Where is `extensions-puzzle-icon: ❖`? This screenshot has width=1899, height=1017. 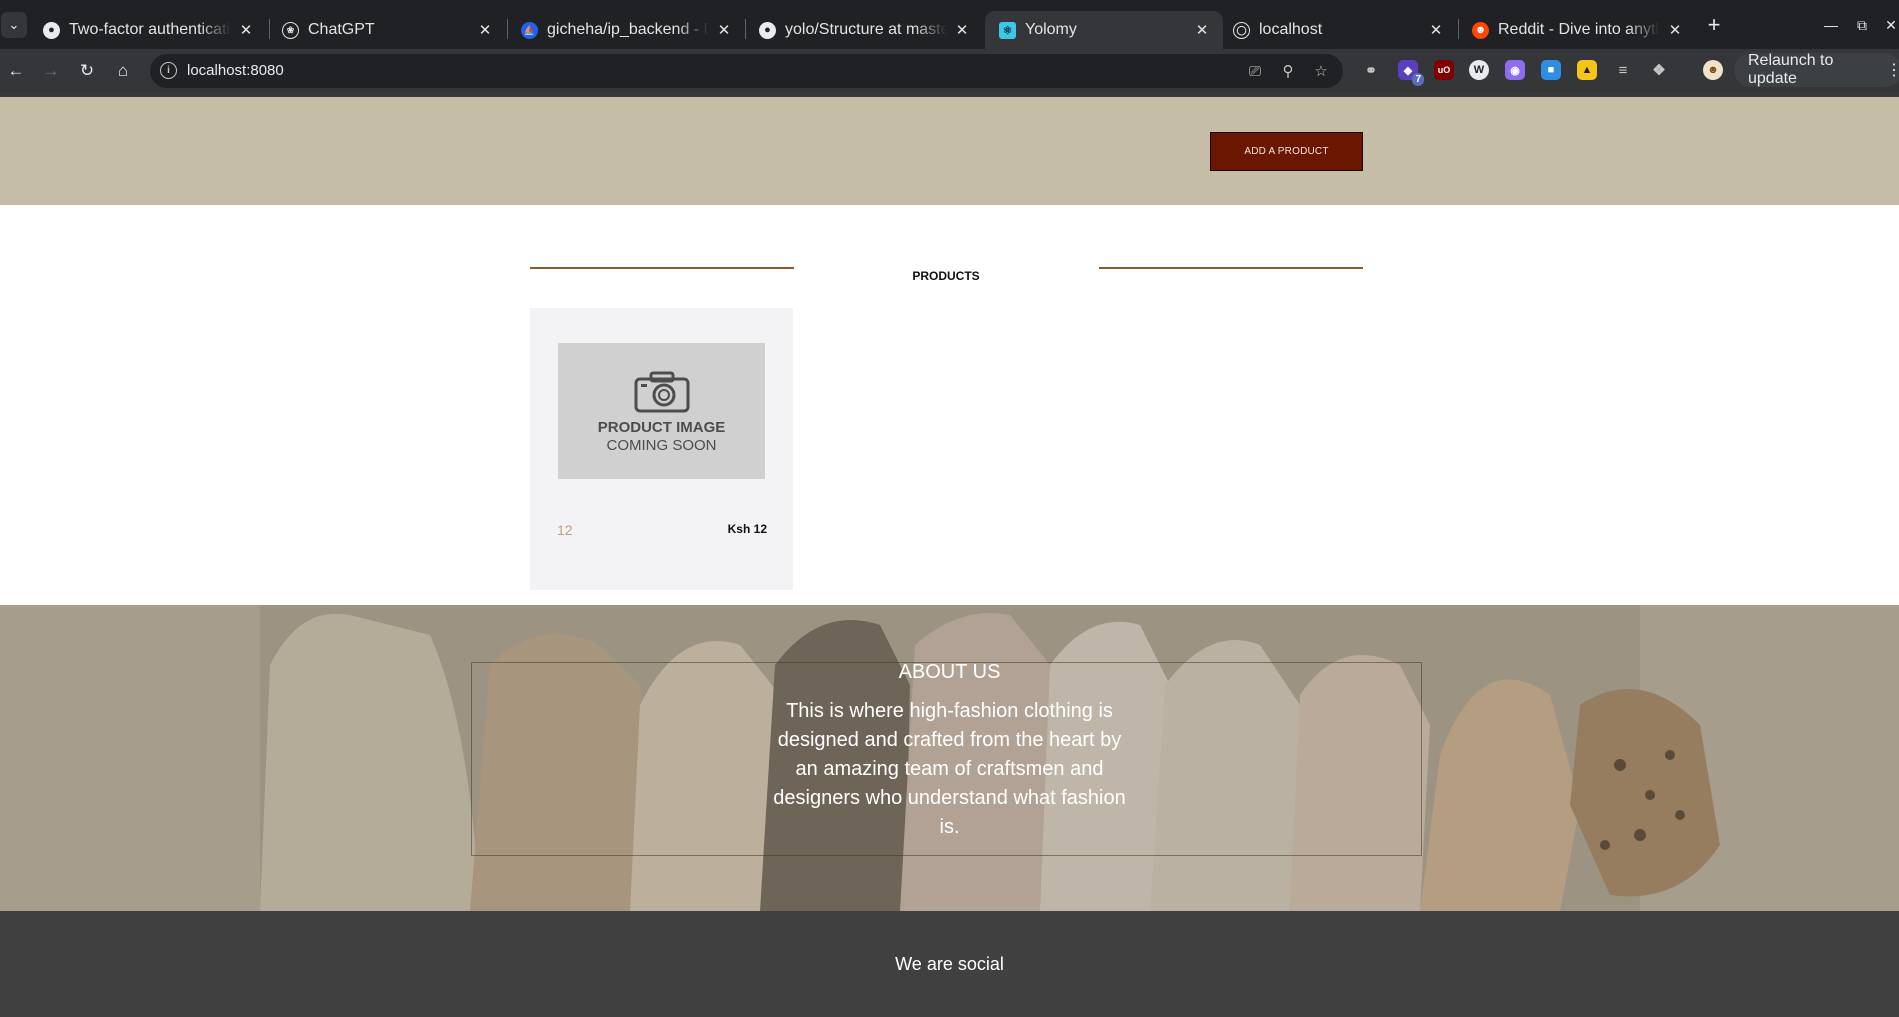 extensions-puzzle-icon: ❖ is located at coordinates (1659, 70).